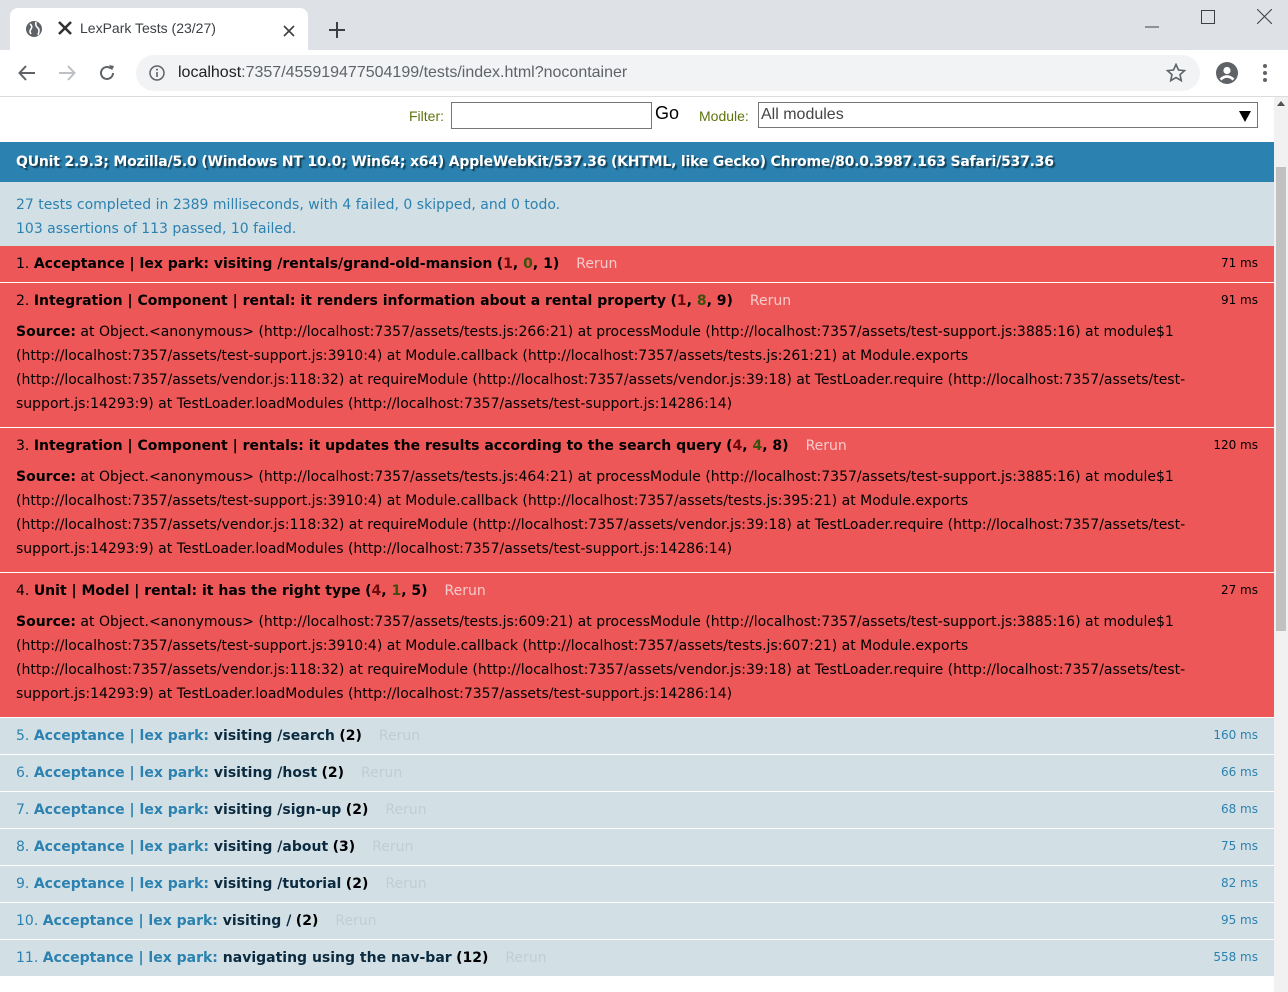  What do you see at coordinates (1227, 75) in the screenshot?
I see `profile-icon` at bounding box center [1227, 75].